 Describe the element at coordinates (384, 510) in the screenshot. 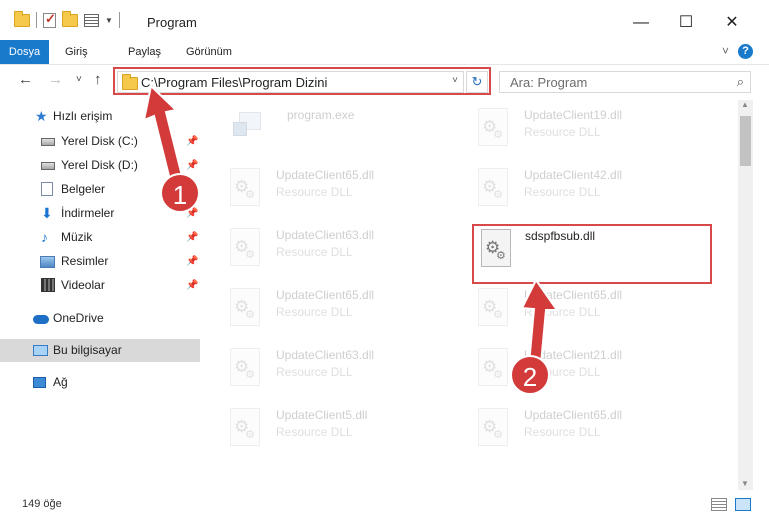

I see `status-bar: 149 öğe` at that location.